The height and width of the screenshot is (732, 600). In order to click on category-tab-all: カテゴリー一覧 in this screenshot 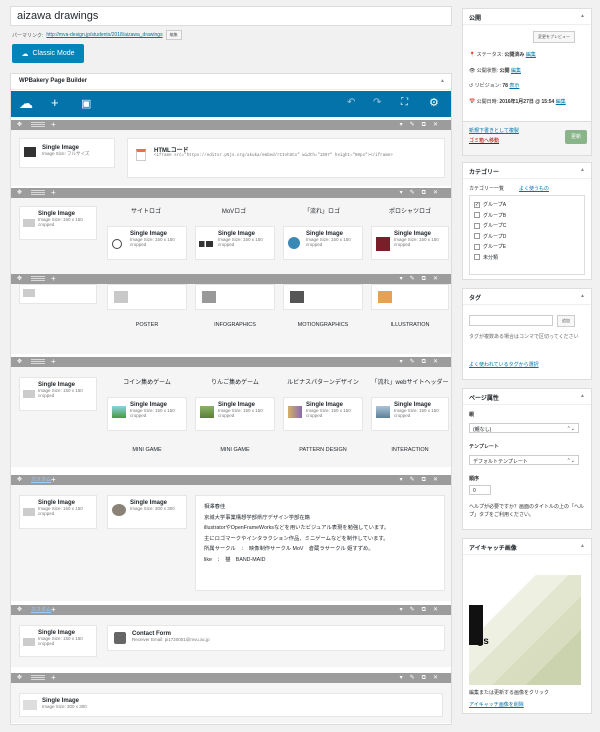, I will do `click(486, 188)`.